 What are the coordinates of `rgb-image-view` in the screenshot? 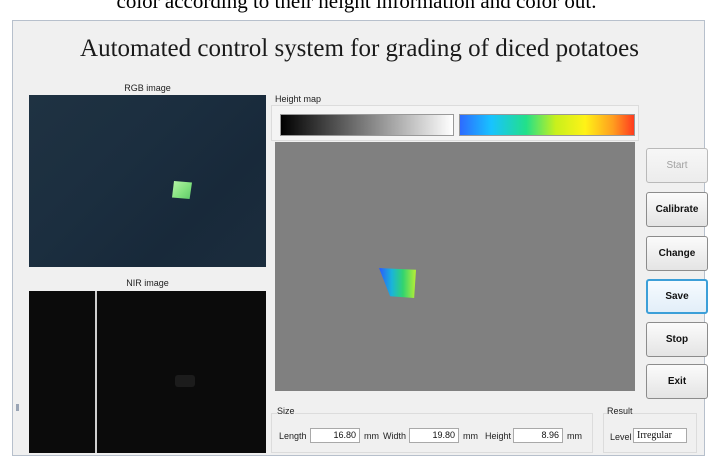 It's located at (147, 181).